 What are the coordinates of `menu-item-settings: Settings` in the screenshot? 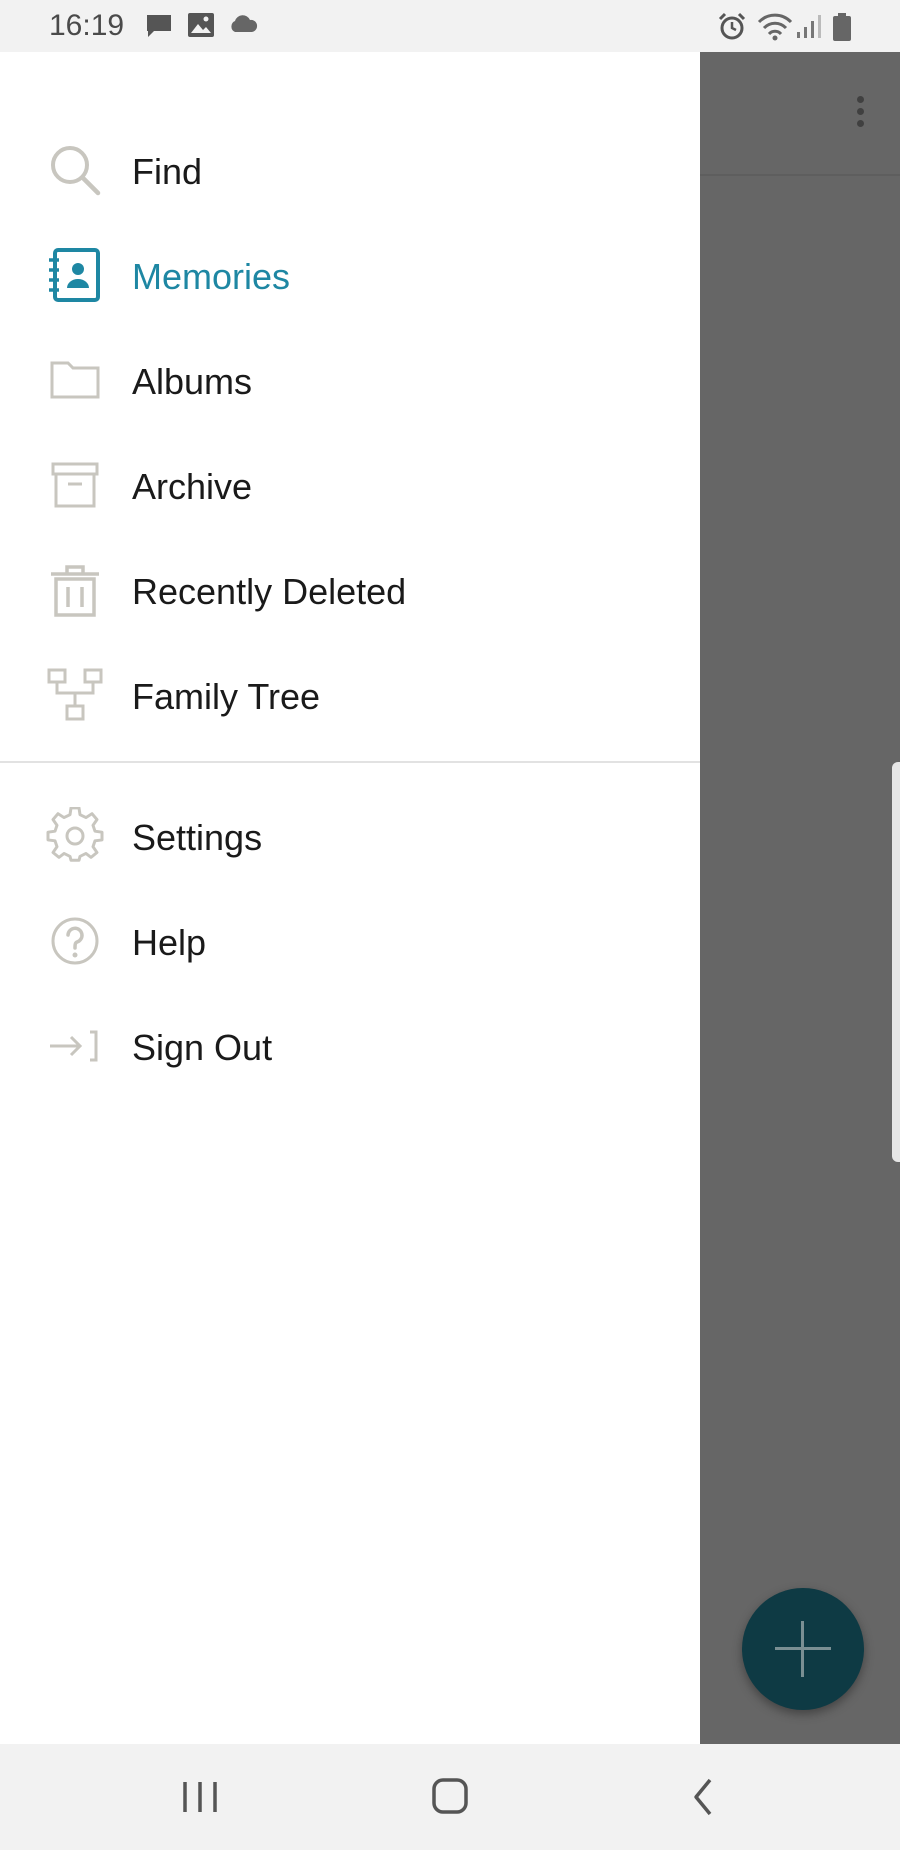 It's located at (350, 837).